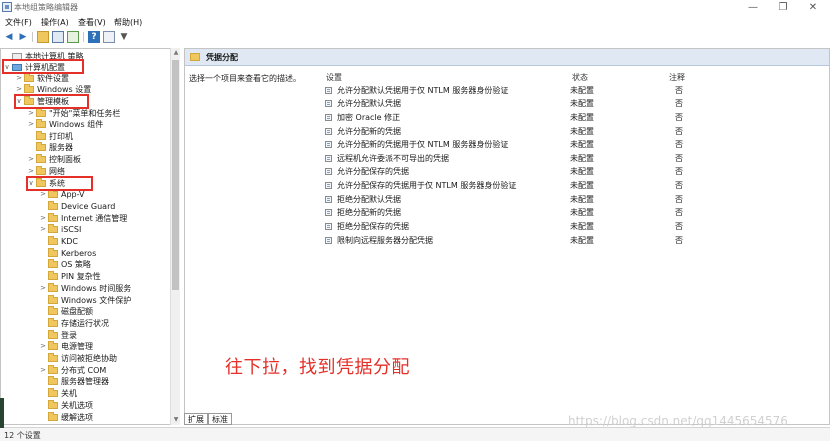 Image resolution: width=830 pixels, height=441 pixels. I want to click on minimize-button: —, so click(753, 7).